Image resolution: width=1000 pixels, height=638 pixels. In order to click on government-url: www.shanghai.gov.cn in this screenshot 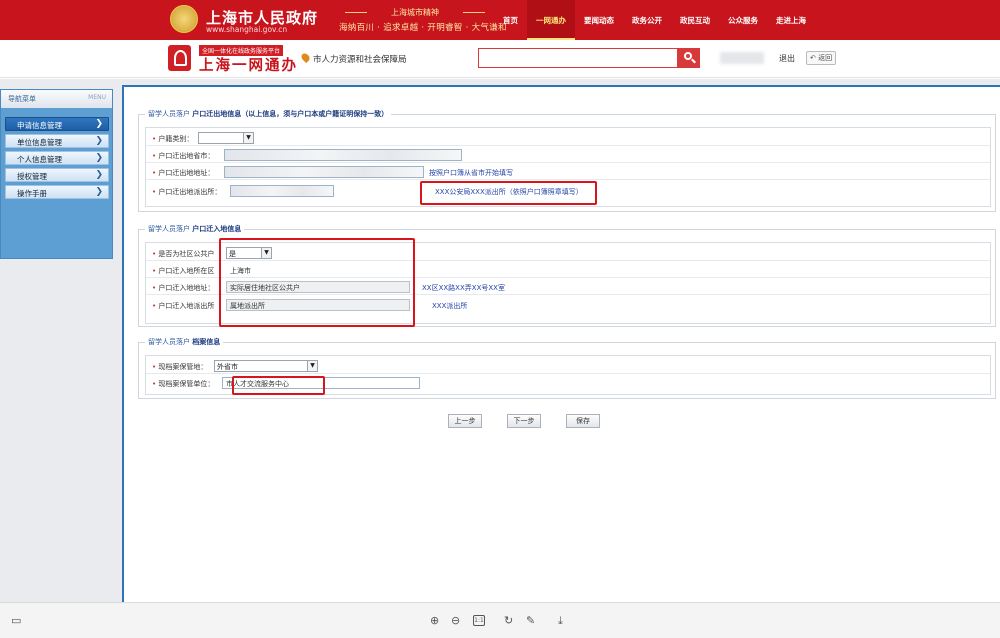, I will do `click(247, 29)`.